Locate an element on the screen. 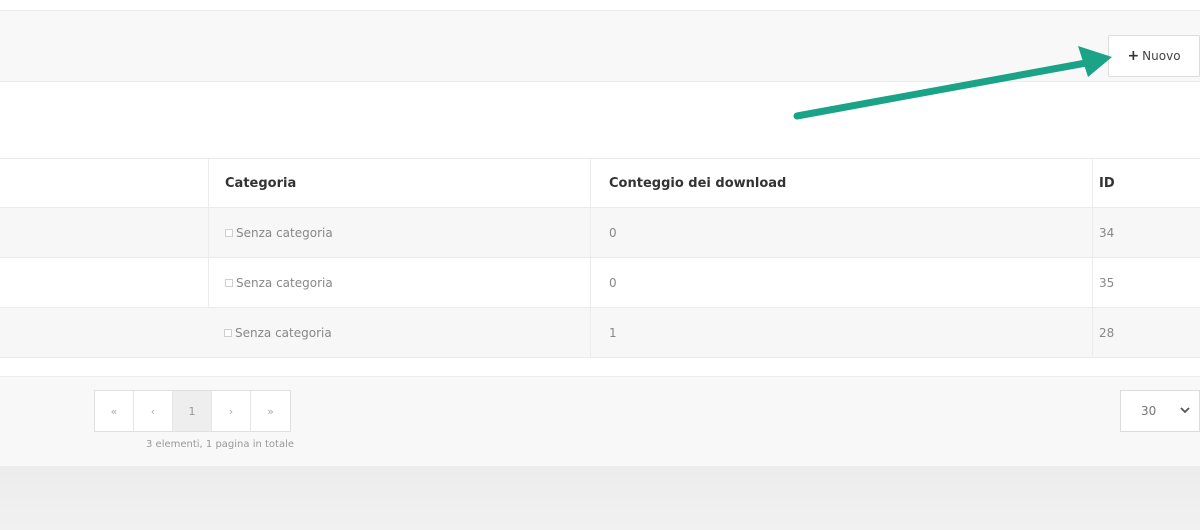 The width and height of the screenshot is (1200, 530). row-id: 34 is located at coordinates (1146, 232).